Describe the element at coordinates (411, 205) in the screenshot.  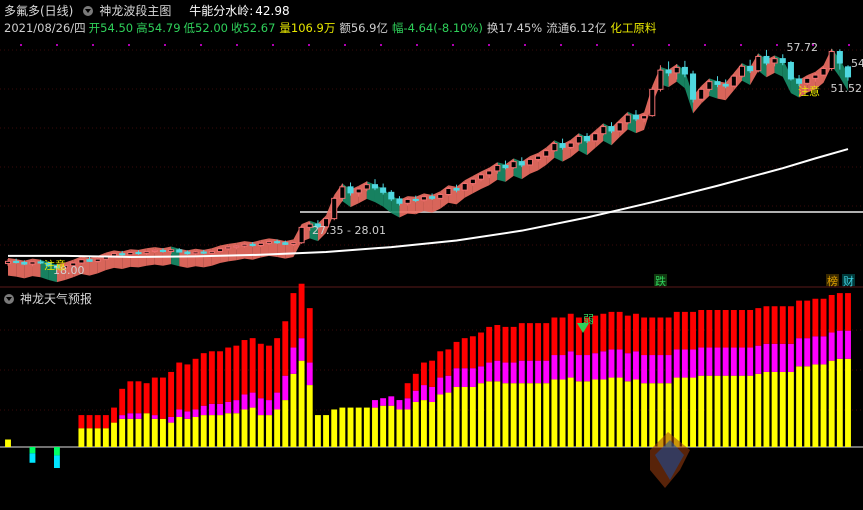
I see `band-segment` at that location.